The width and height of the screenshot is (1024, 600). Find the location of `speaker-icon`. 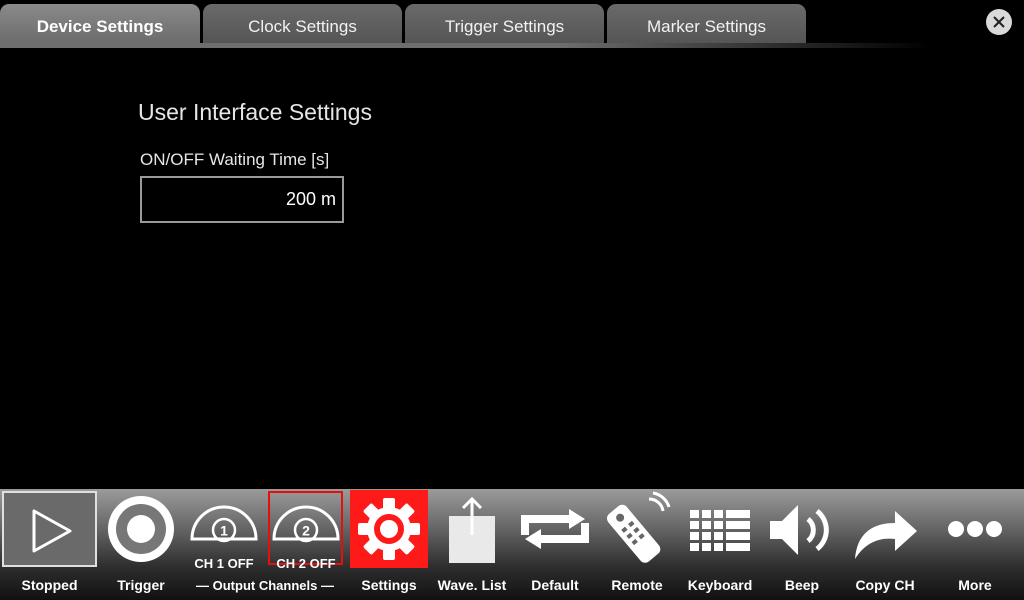

speaker-icon is located at coordinates (799, 530).